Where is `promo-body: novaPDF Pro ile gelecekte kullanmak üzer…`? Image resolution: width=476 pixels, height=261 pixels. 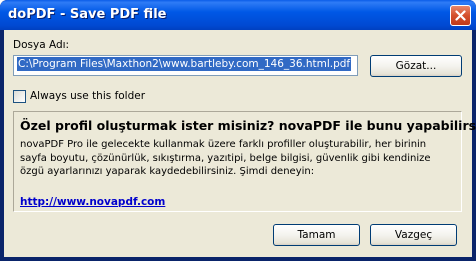 promo-body: novaPDF Pro ile gelecekte kullanmak üzer… is located at coordinates (225, 158).